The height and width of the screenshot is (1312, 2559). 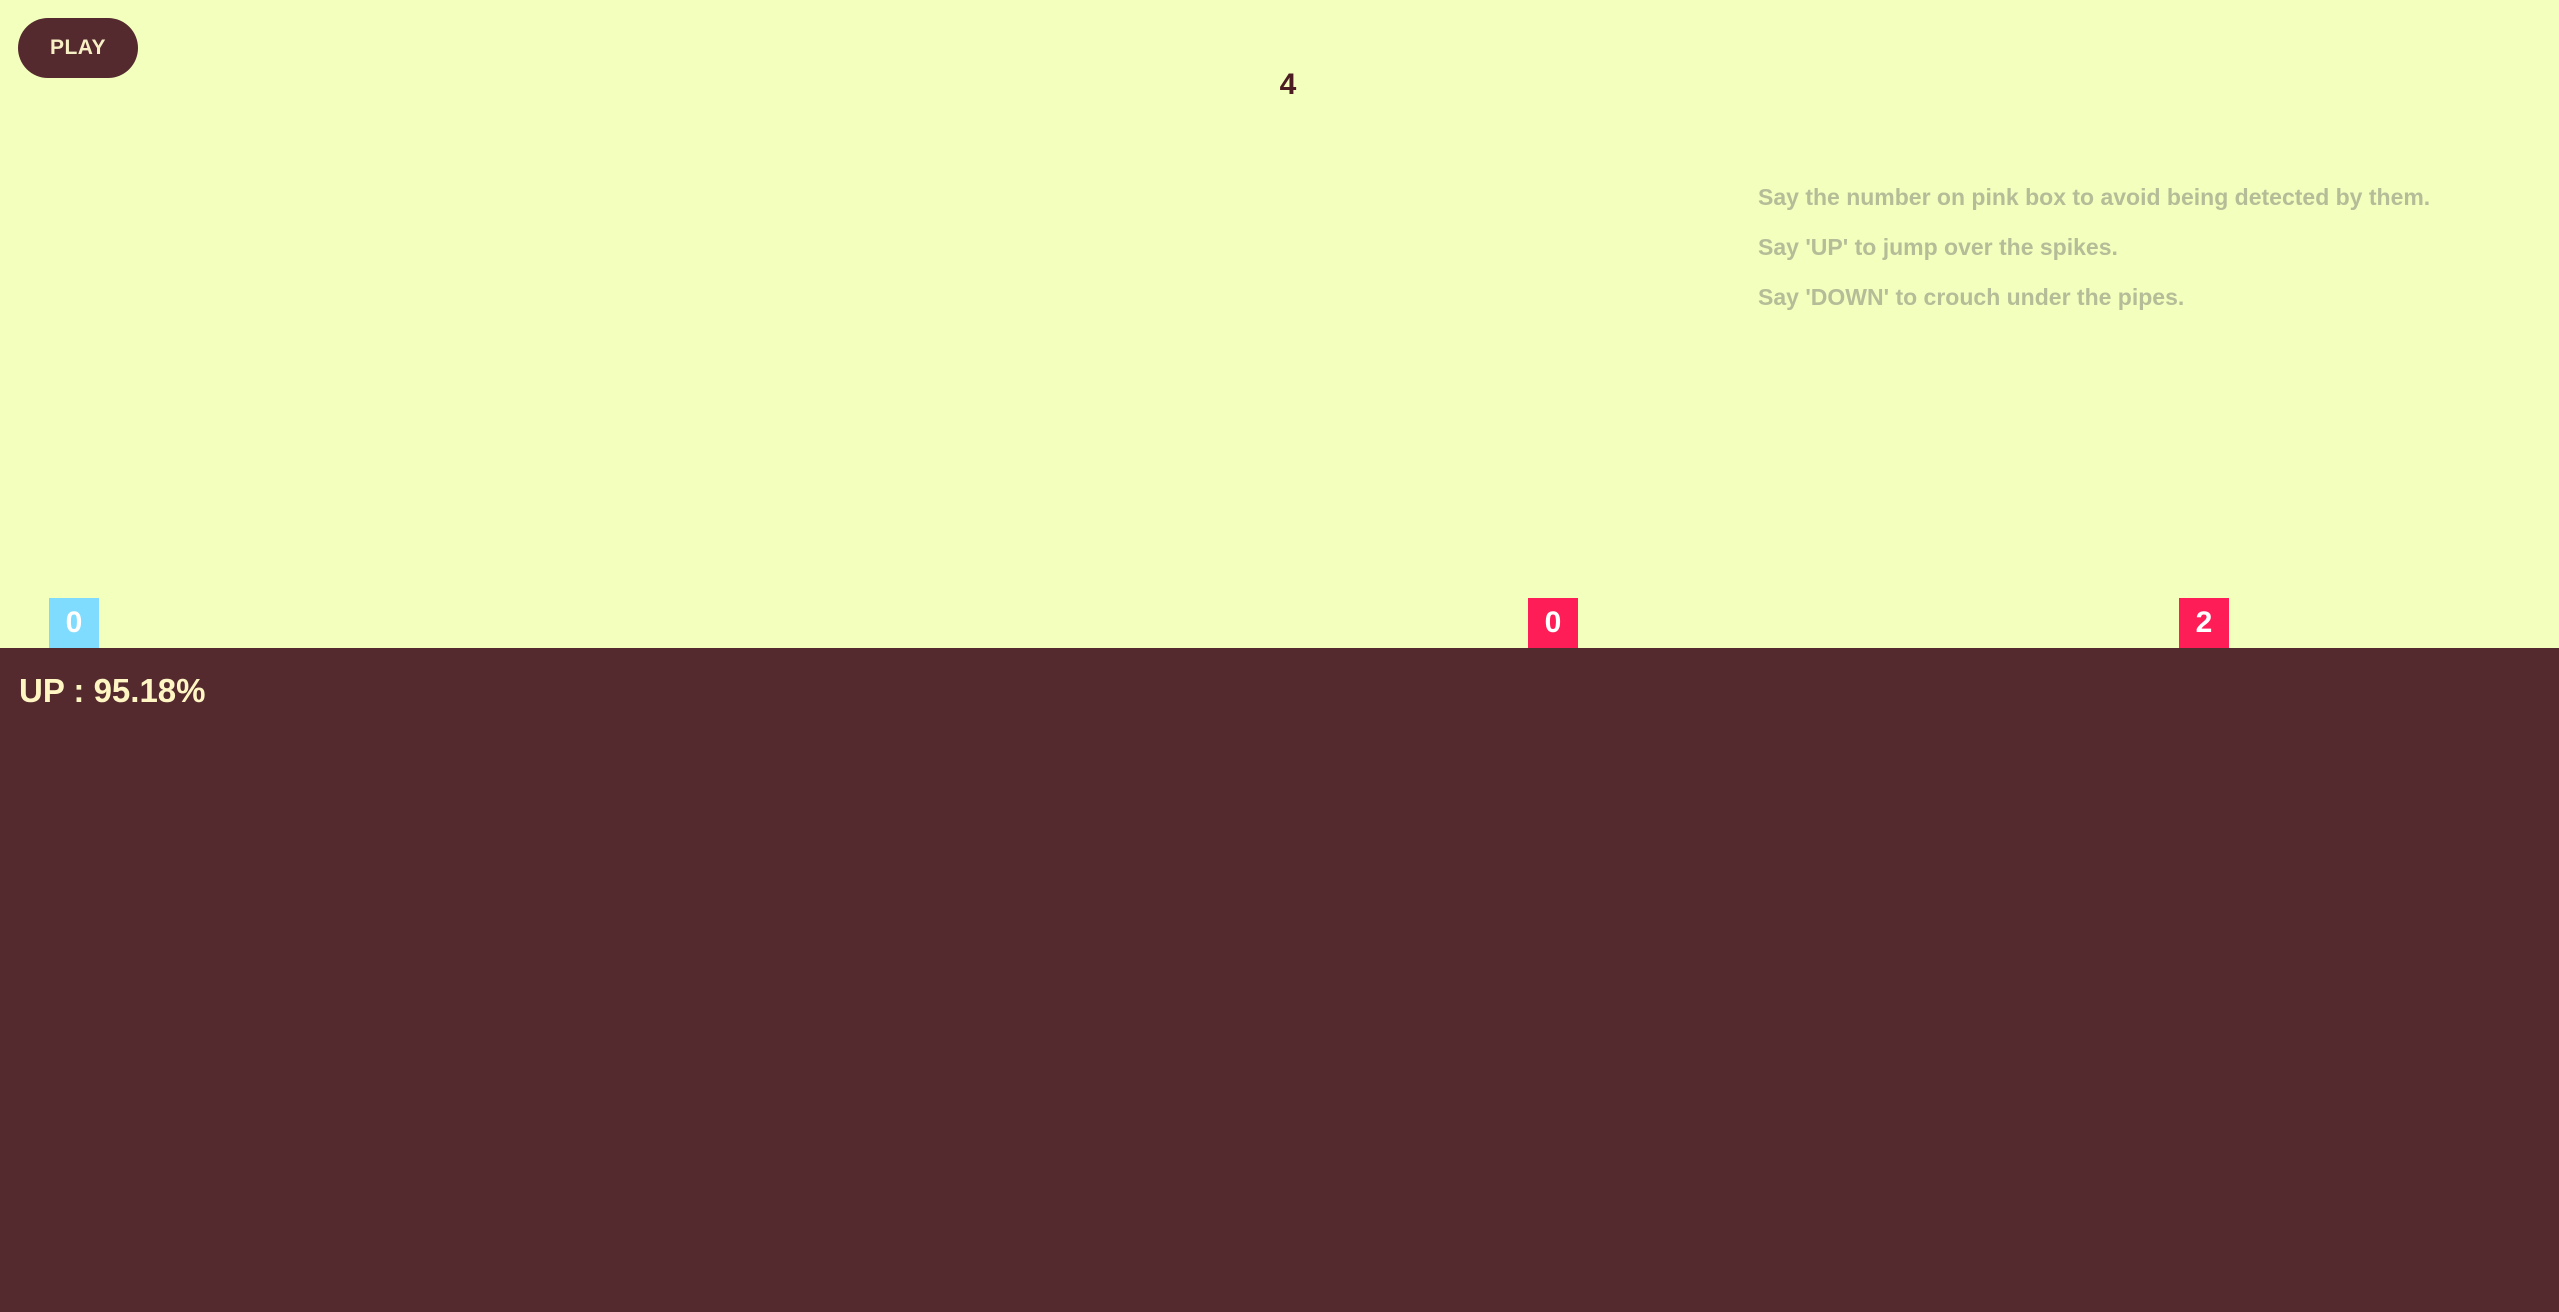 I want to click on enemy-box: 0, so click(x=1553, y=623).